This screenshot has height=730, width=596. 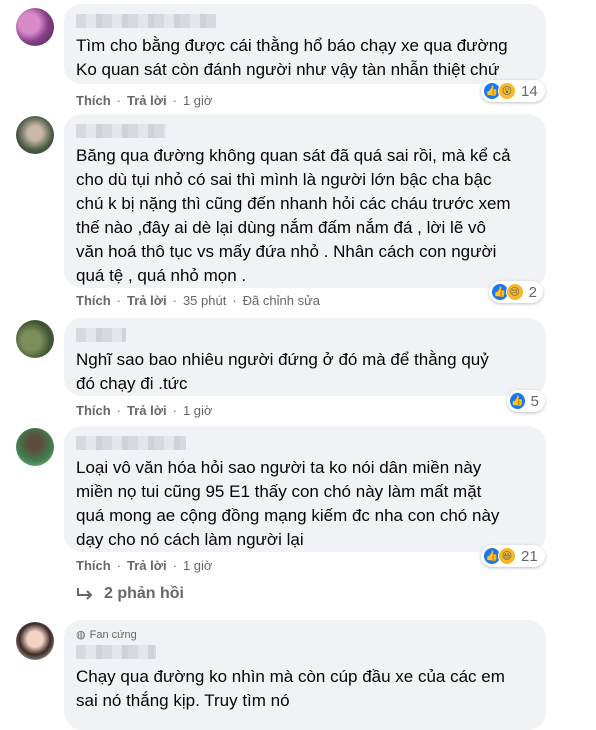 I want to click on reaction-summary: 👍 😢 2, so click(x=516, y=292).